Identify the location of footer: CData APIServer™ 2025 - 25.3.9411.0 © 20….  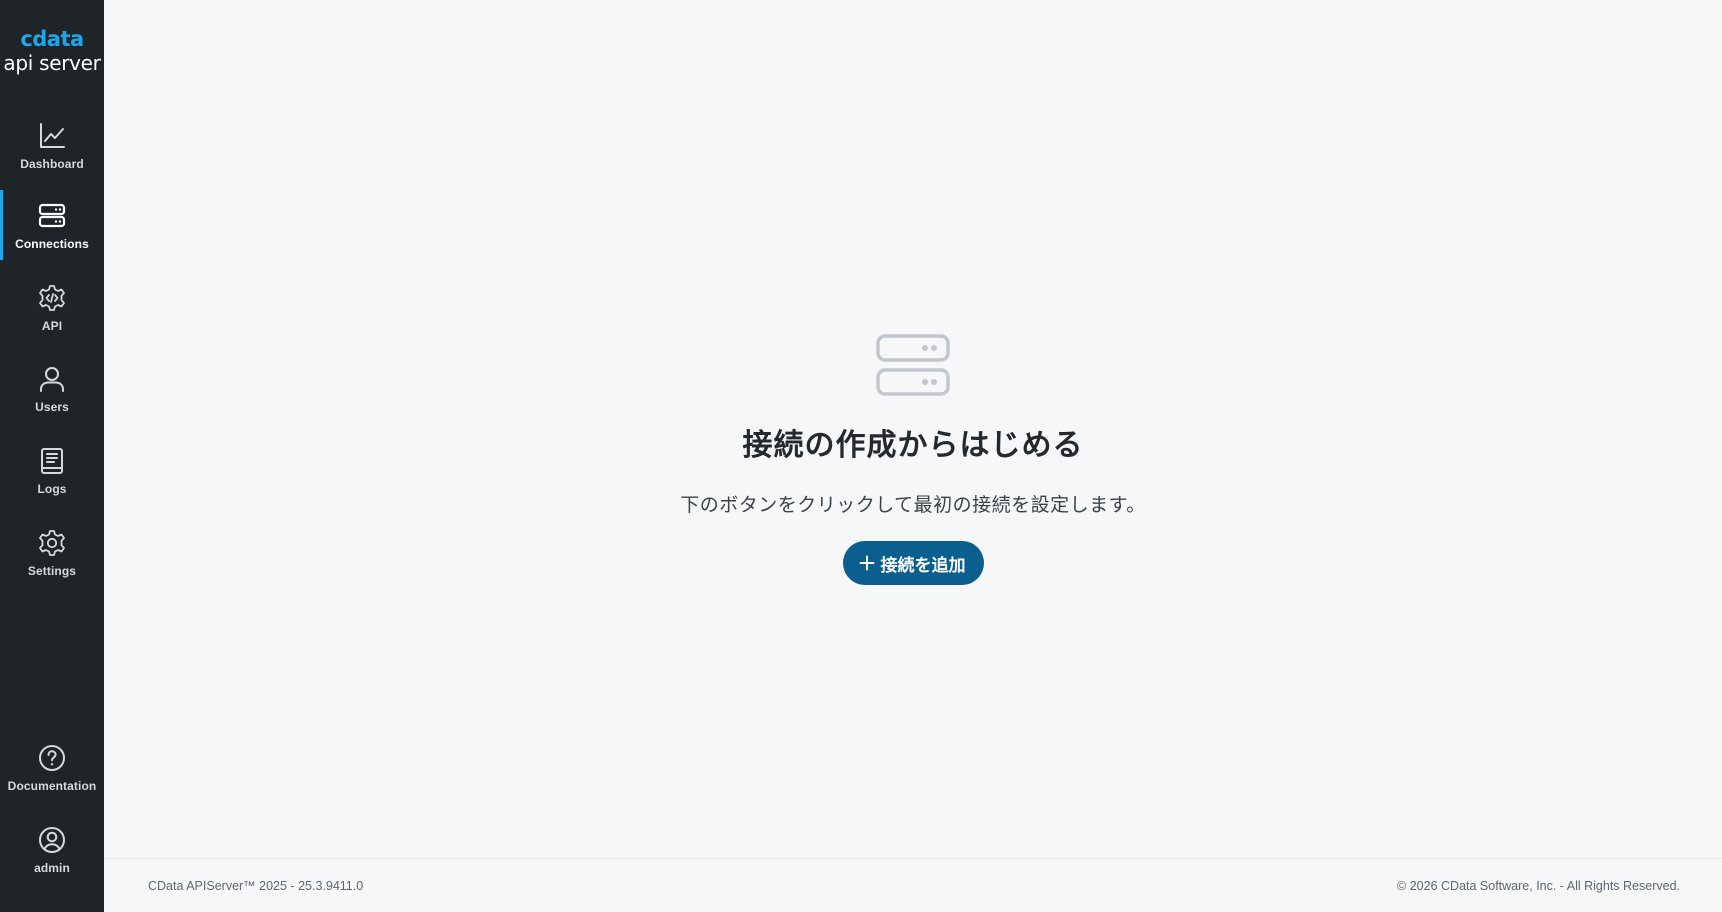
(913, 885).